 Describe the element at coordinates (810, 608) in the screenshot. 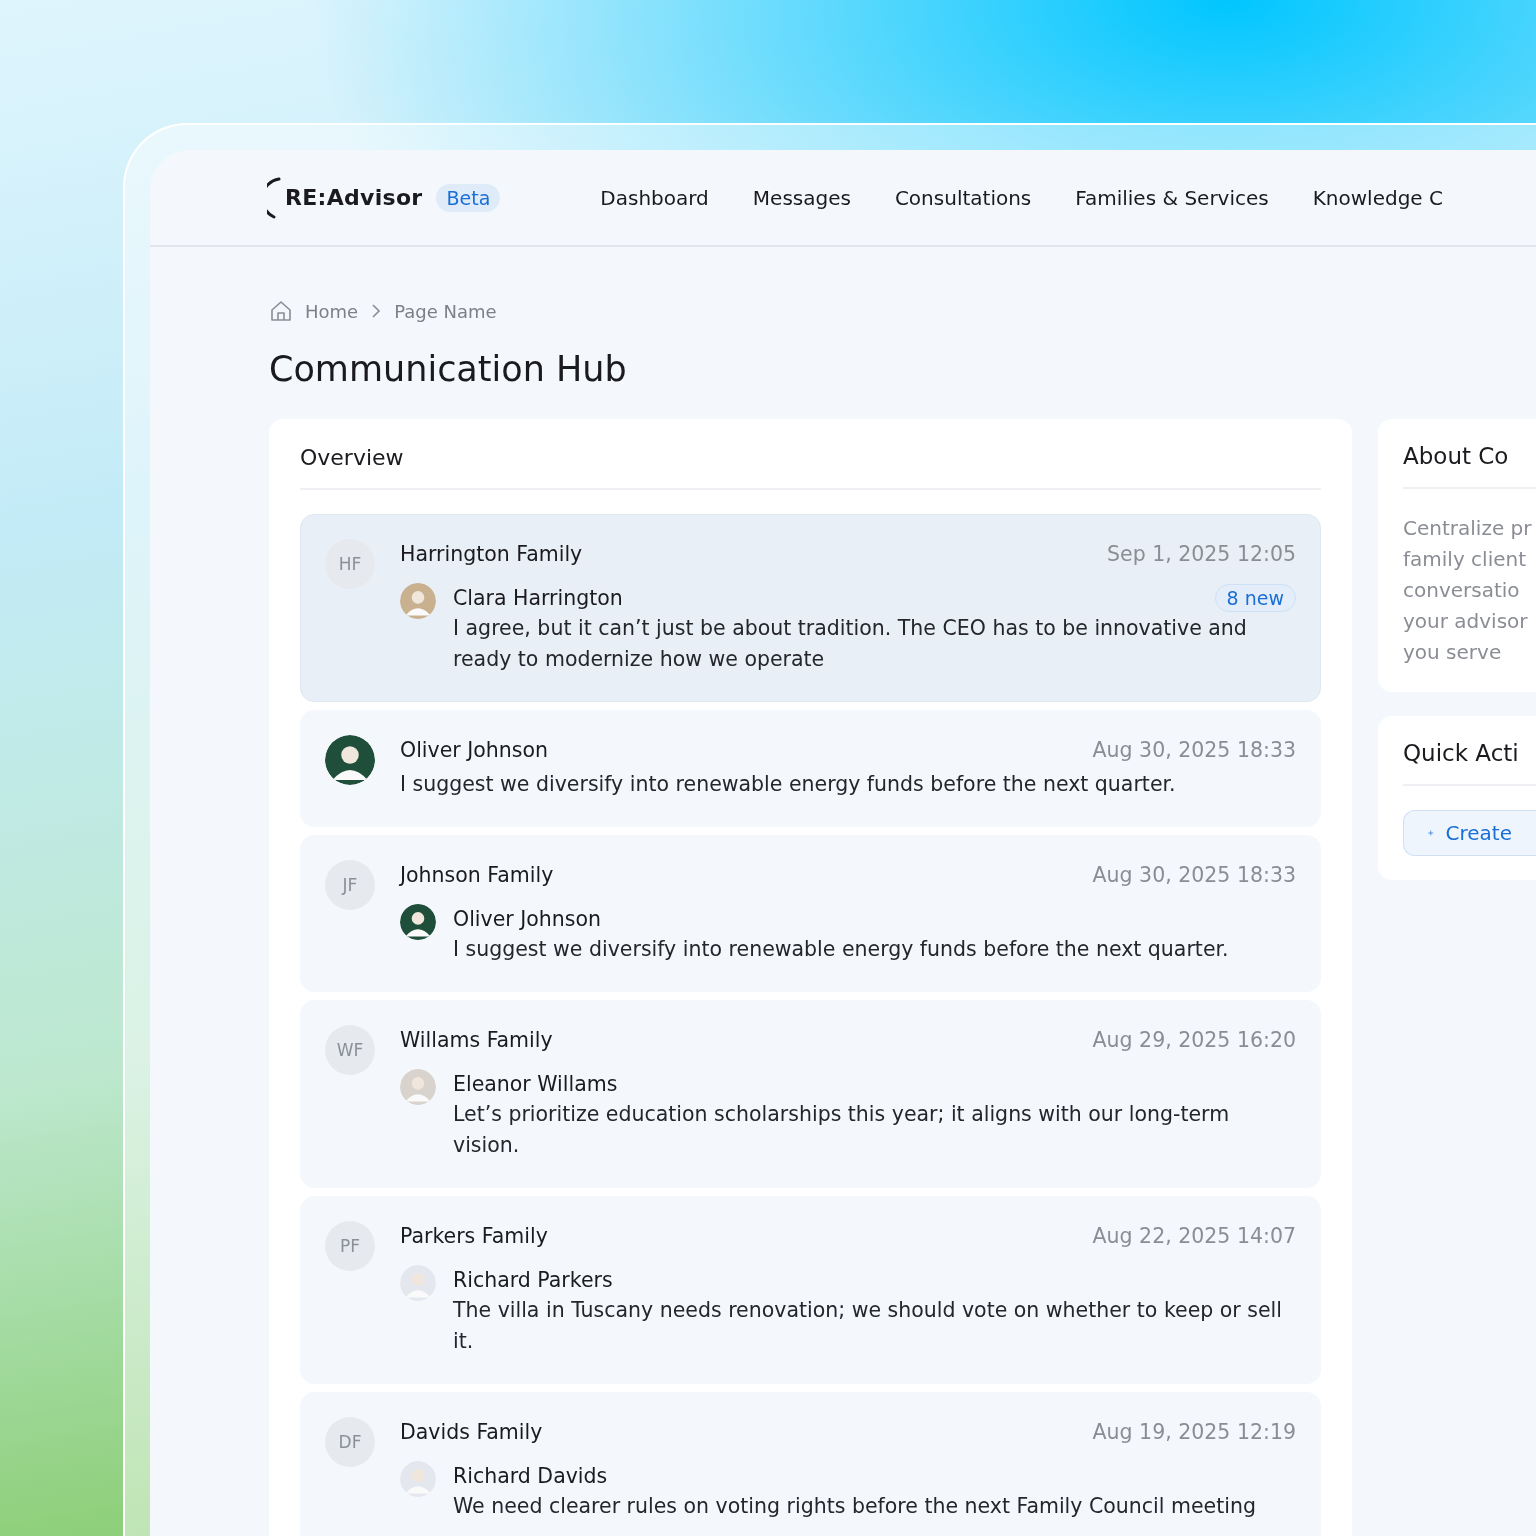

I see `thread-item: HF Harrington Family Sep 1, 2025 12:05 Clara Harrington 8 new I agree, but it can’t just be about tradition. The CEO has to be innovative and ready to modernize how we operate` at that location.